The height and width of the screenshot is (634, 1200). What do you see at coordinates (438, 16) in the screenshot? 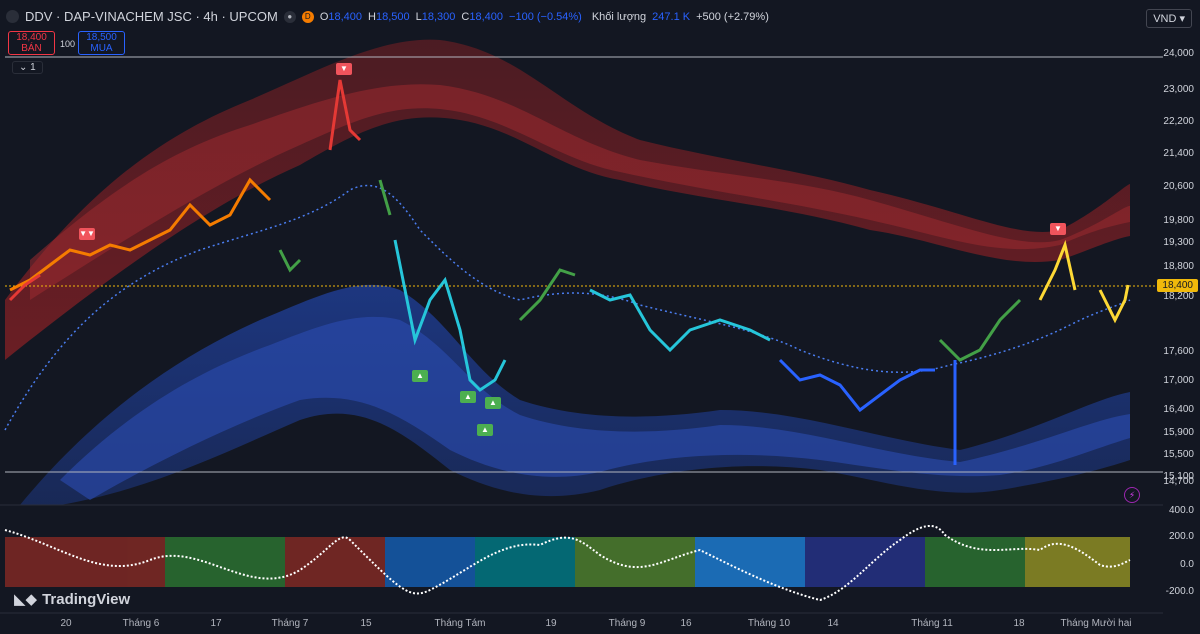
I see `low-value: 18,300` at bounding box center [438, 16].